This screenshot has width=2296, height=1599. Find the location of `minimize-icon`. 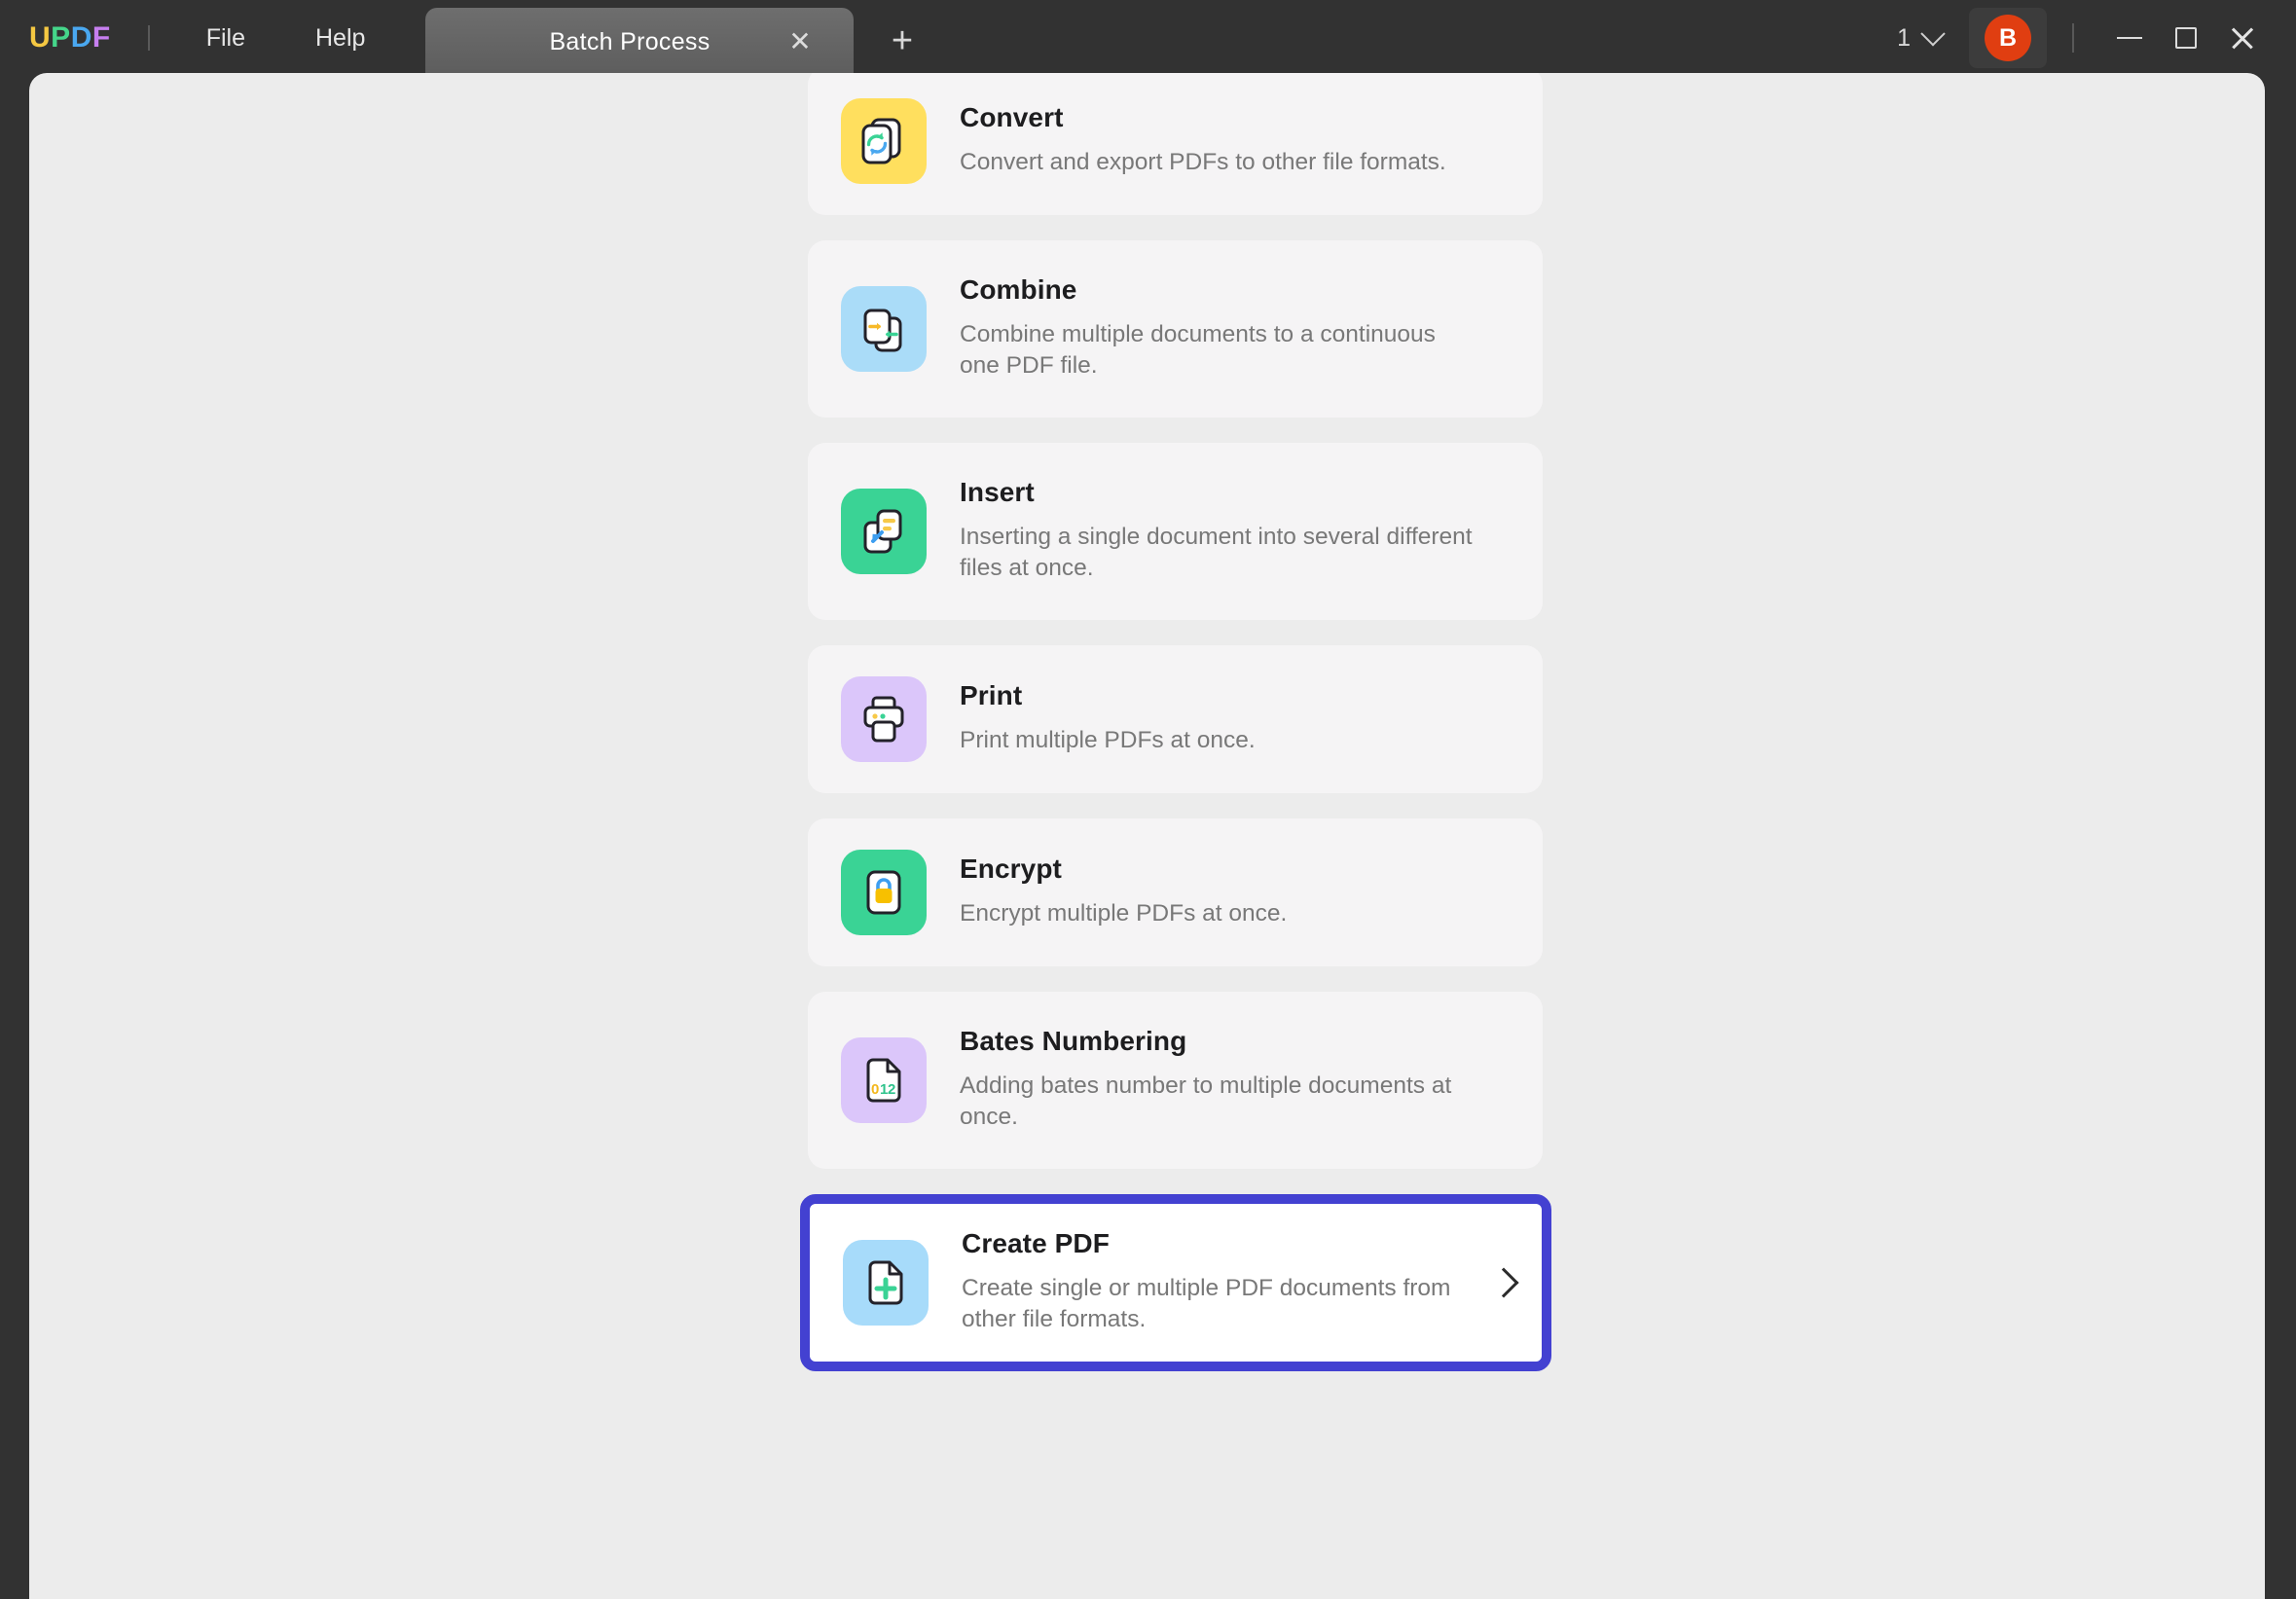

minimize-icon is located at coordinates (2129, 38).